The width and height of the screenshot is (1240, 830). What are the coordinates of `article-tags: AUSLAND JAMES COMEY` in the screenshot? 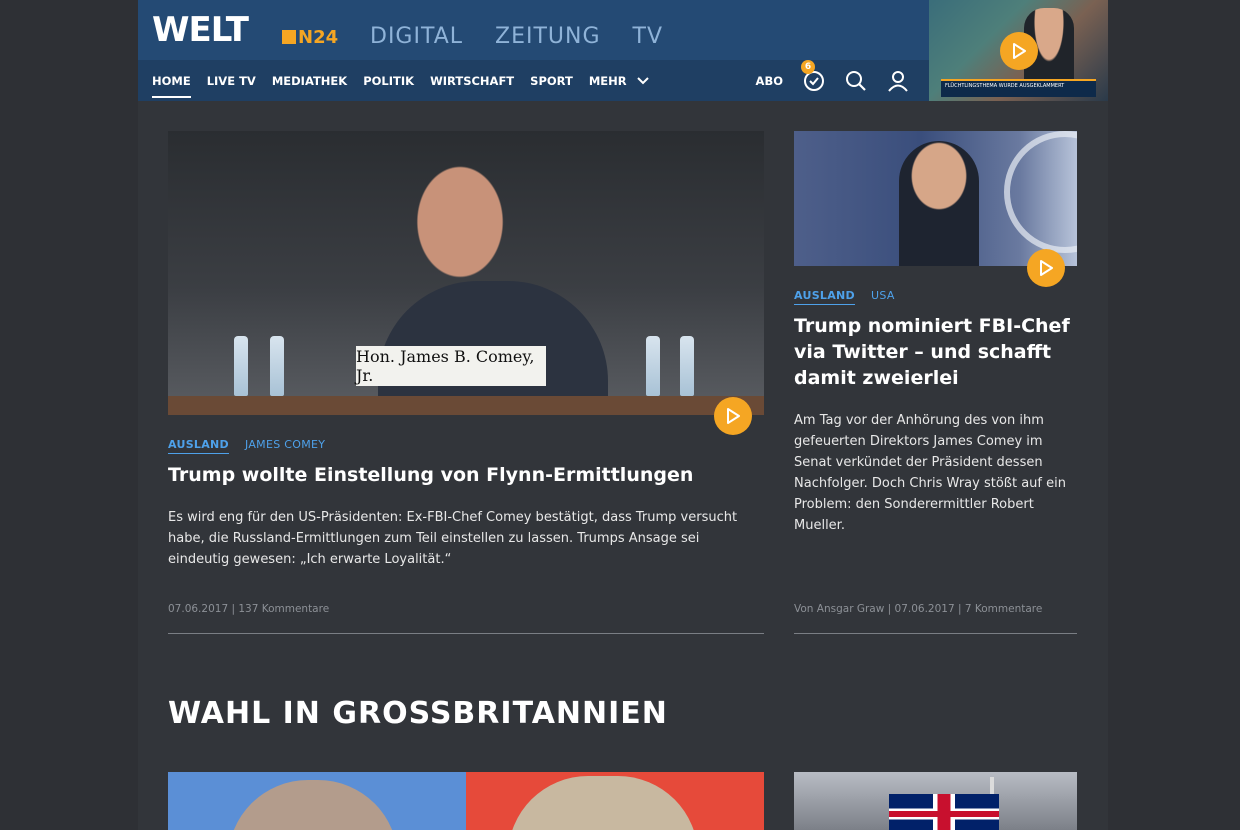 It's located at (246, 446).